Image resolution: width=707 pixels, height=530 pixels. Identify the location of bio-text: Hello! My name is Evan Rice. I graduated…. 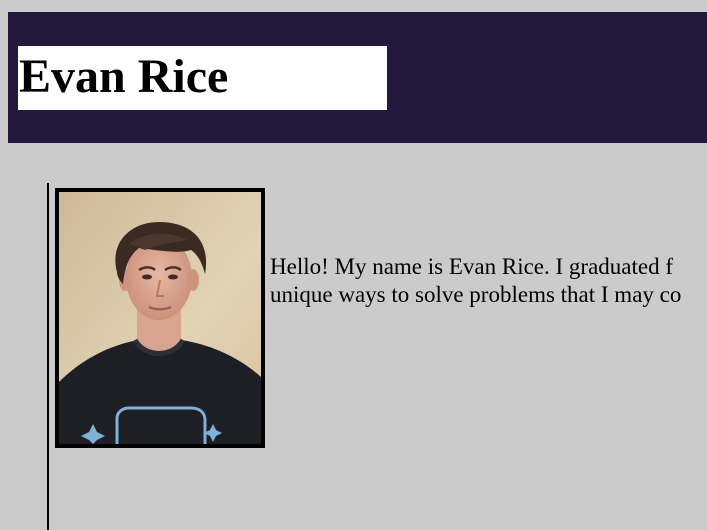
(488, 281).